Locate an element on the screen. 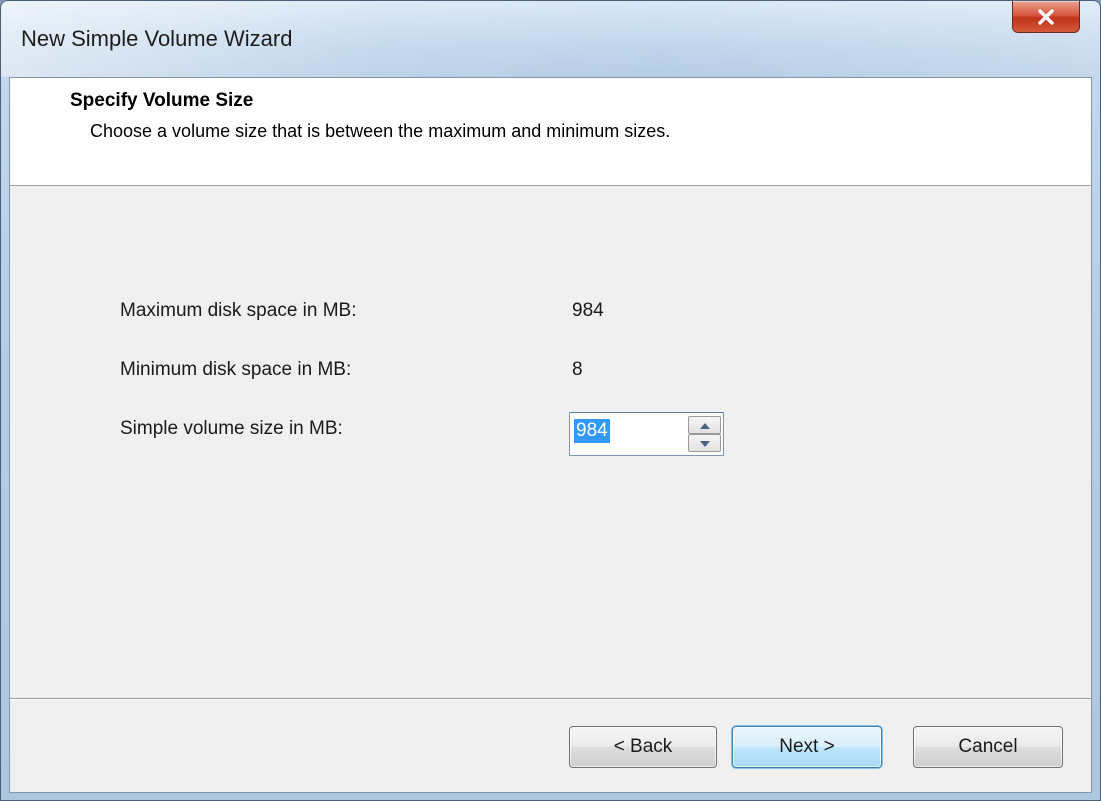  spin-up-button is located at coordinates (704, 425).